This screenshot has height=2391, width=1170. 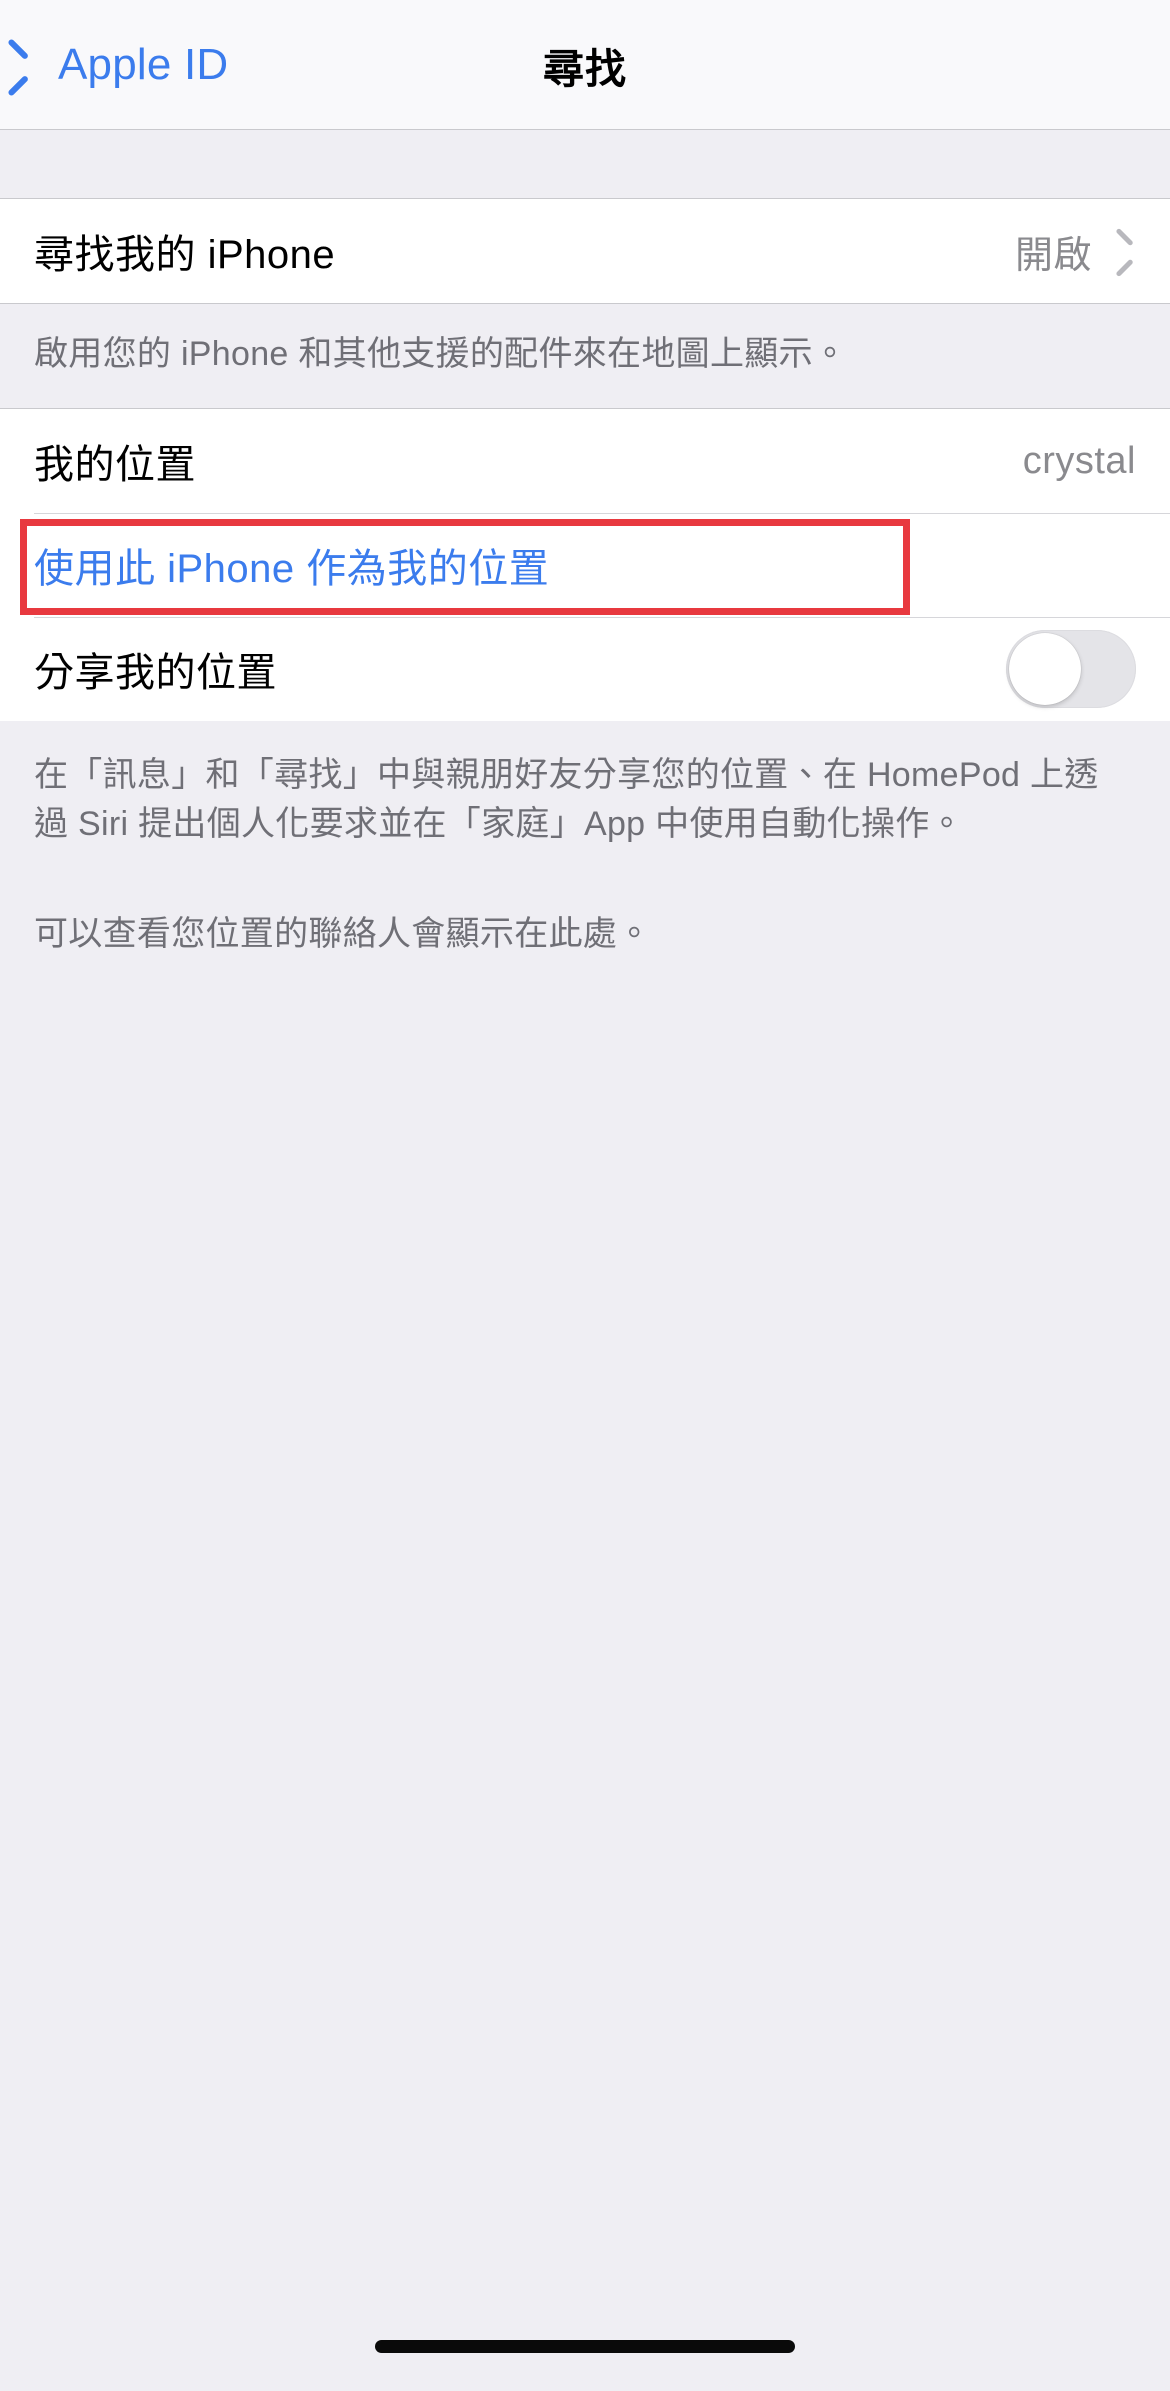 I want to click on footer-note-paragraph-2: 可以查看您位置的聯絡人會顯示在此處。, so click(x=343, y=933).